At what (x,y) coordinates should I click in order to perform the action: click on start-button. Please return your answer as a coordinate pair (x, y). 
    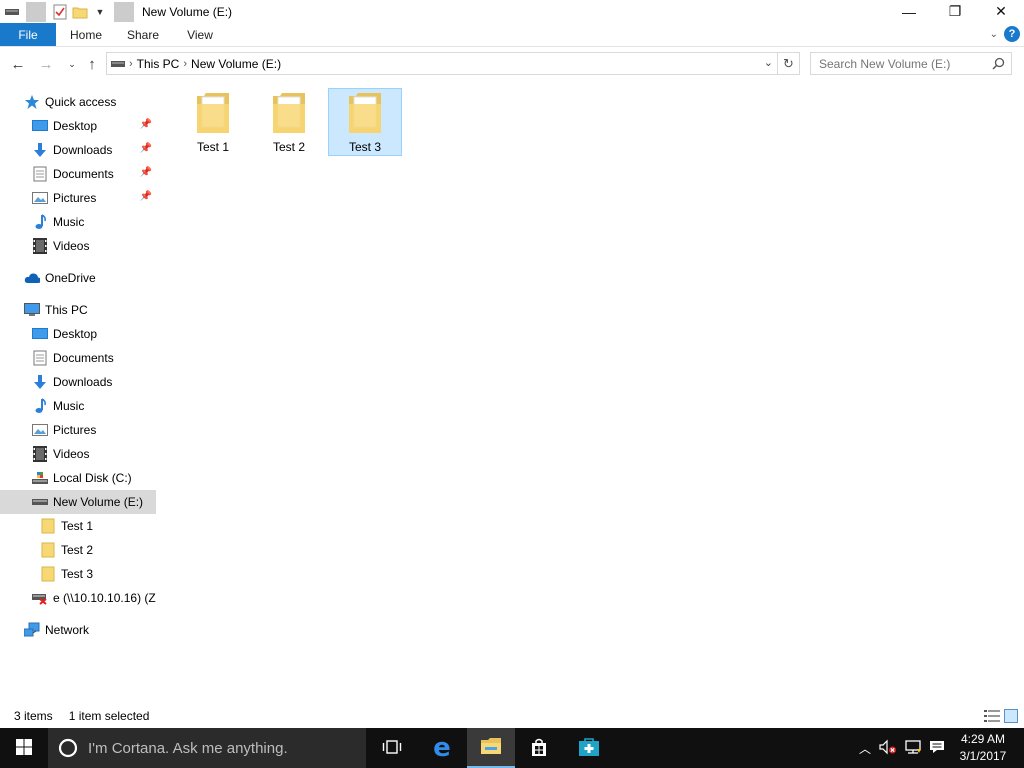
    Looking at the image, I should click on (24, 748).